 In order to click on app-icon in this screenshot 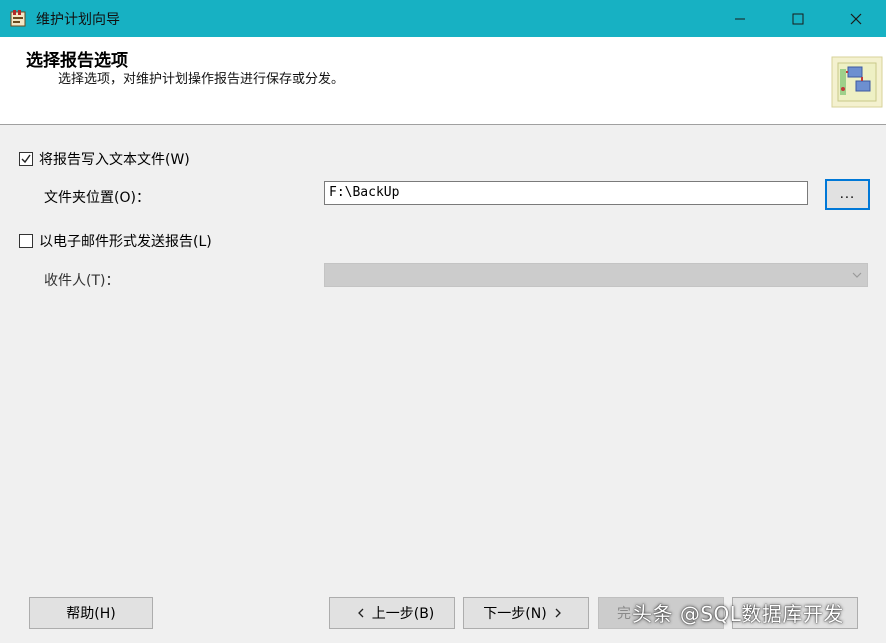, I will do `click(18, 18)`.